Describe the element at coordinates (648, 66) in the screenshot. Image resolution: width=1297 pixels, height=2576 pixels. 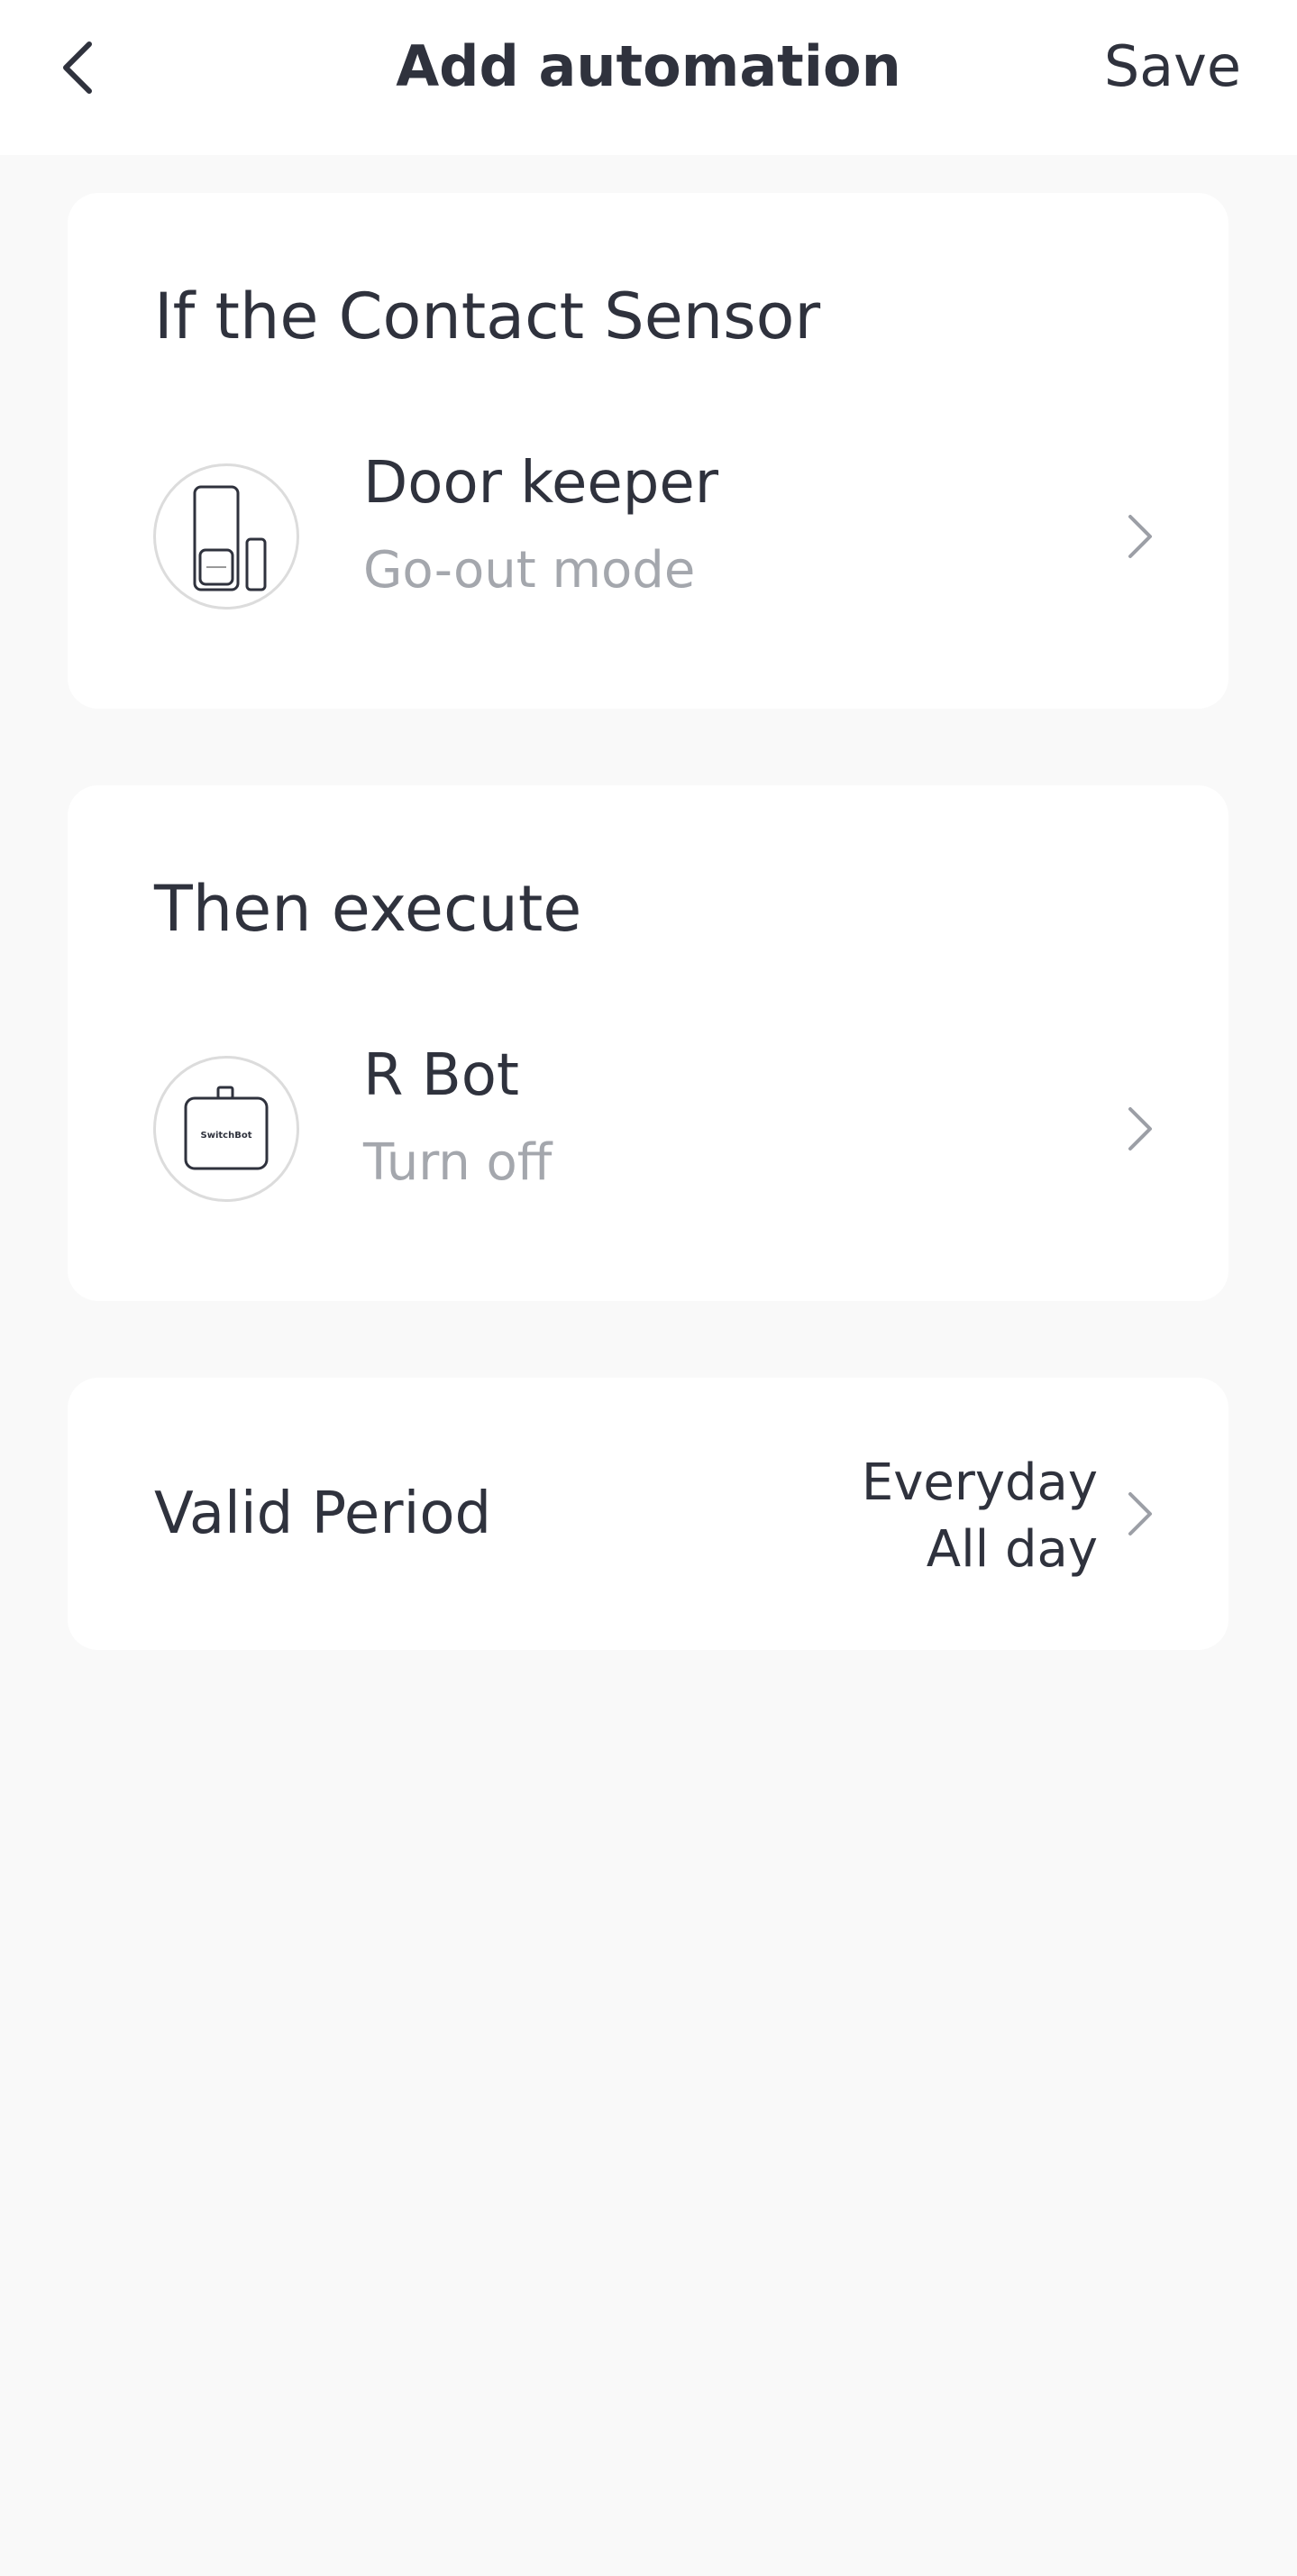
I see `page-title: Add automation` at that location.